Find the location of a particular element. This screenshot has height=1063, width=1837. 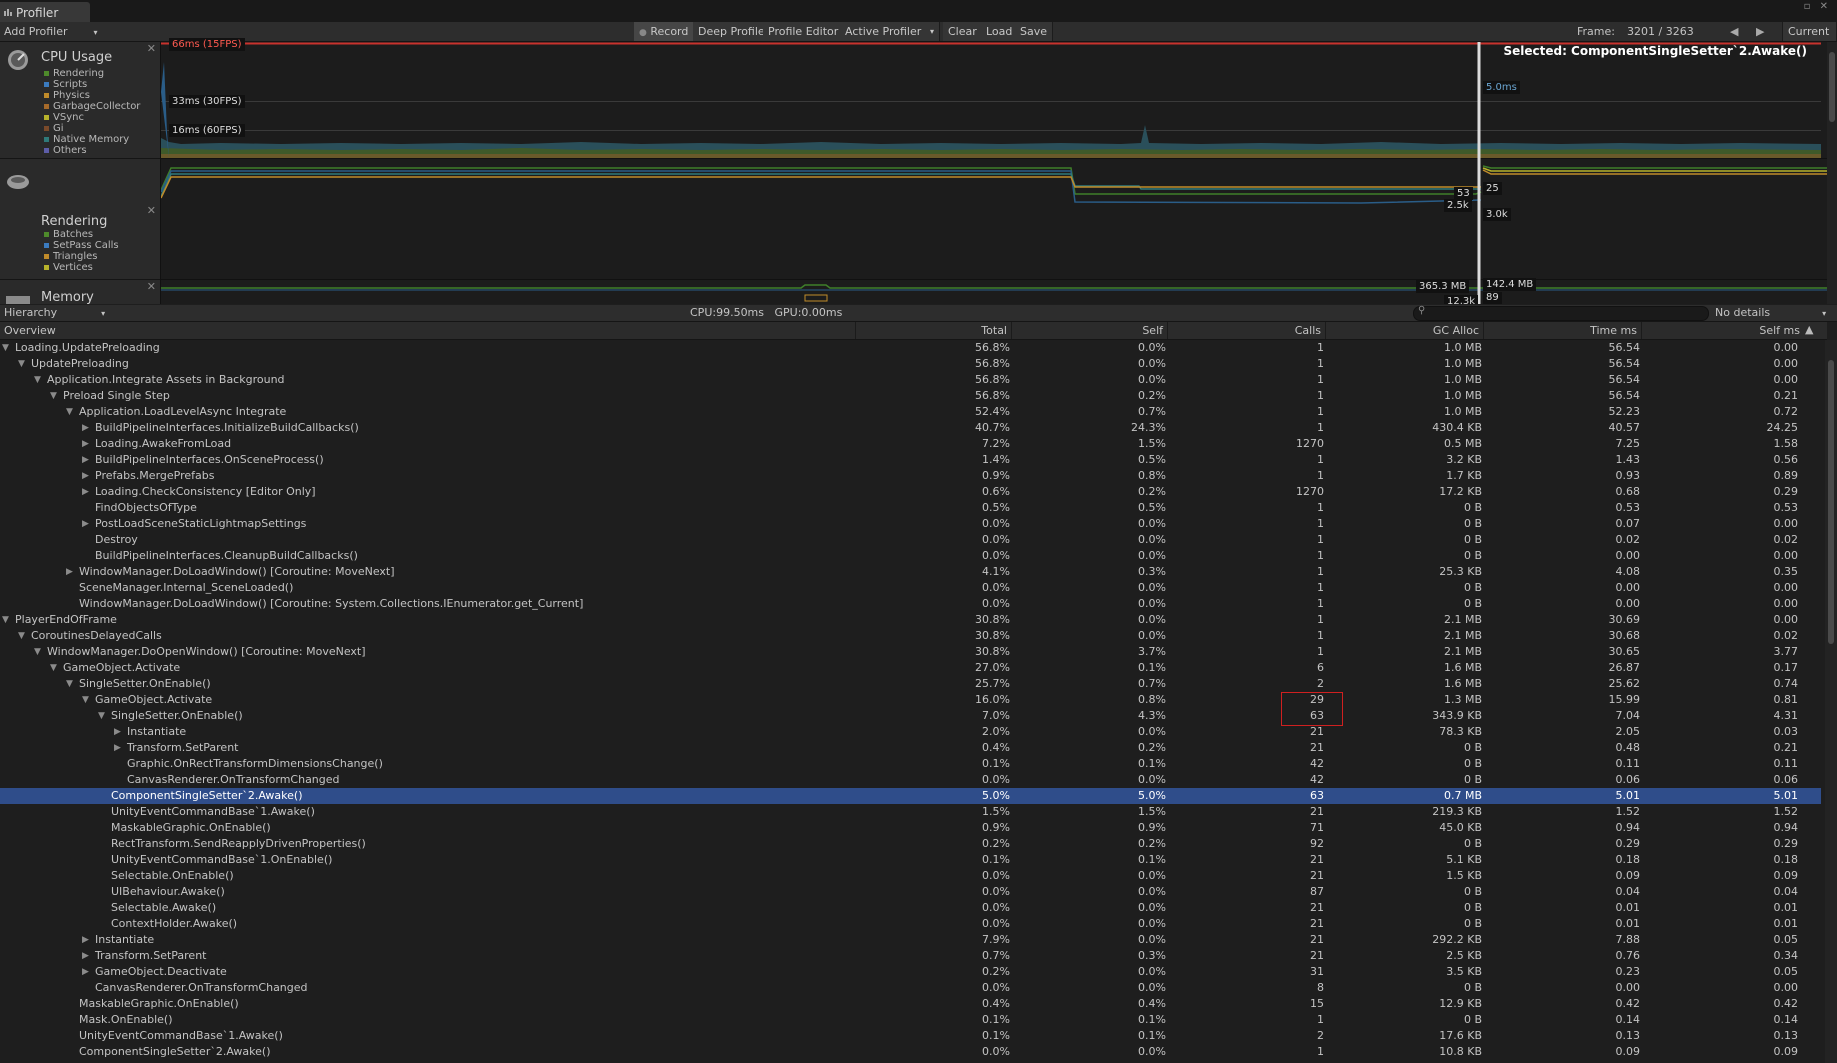

deep-profile-button: Deep Profile is located at coordinates (732, 31).